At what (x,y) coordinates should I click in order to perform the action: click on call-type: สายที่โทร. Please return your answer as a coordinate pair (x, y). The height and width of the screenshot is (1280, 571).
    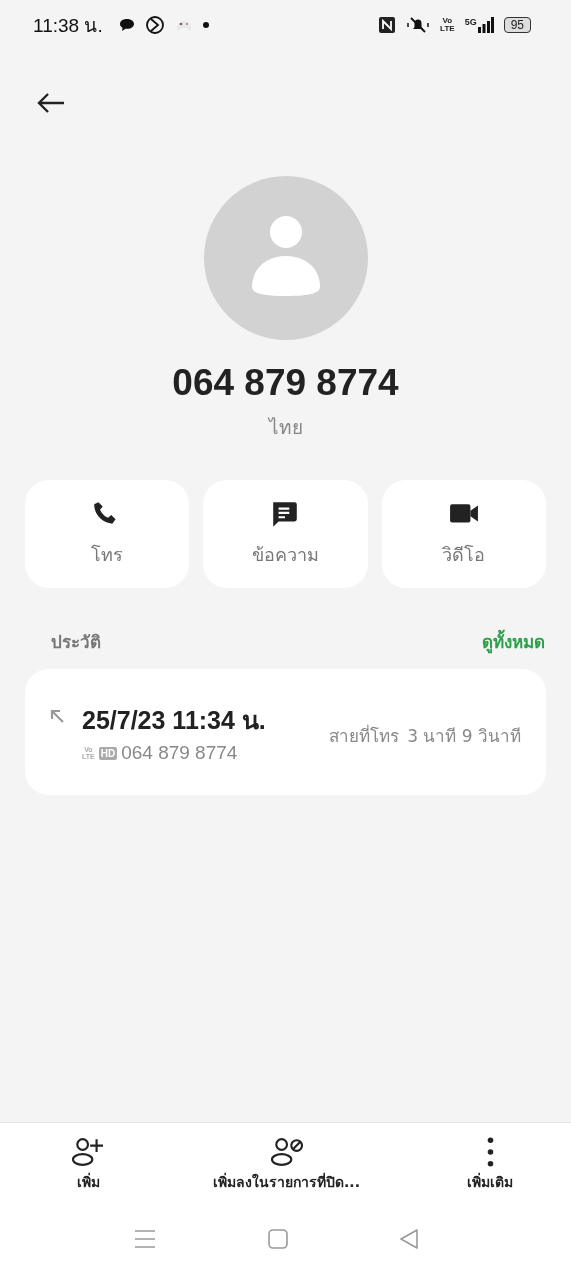
    Looking at the image, I should click on (364, 735).